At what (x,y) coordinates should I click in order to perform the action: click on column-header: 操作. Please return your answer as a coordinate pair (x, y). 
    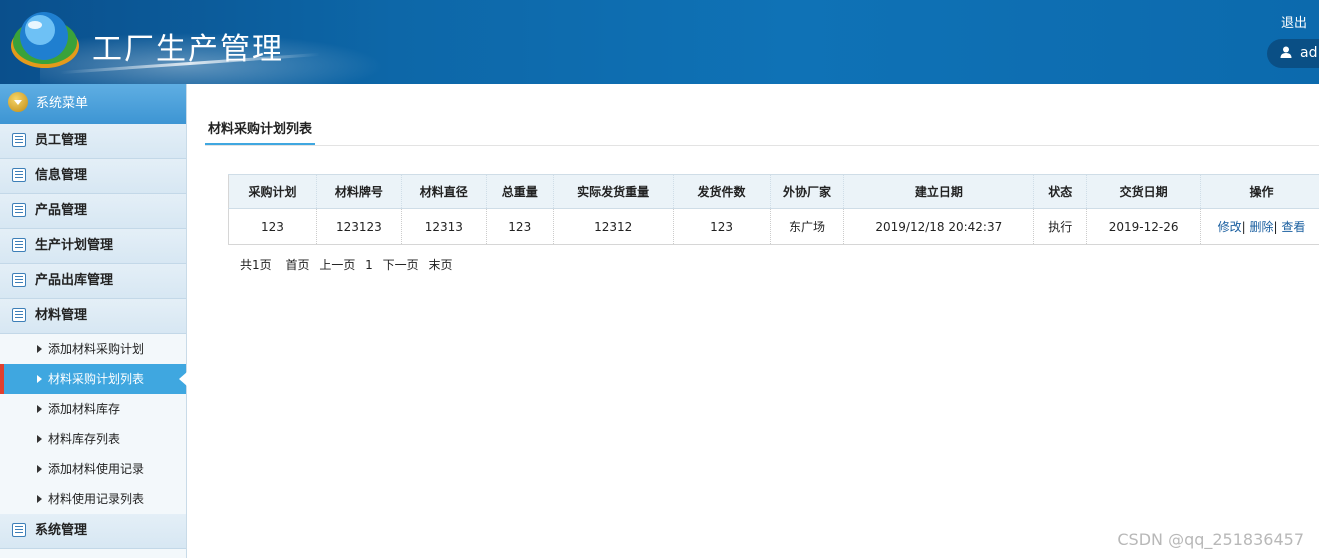
    Looking at the image, I should click on (1259, 191).